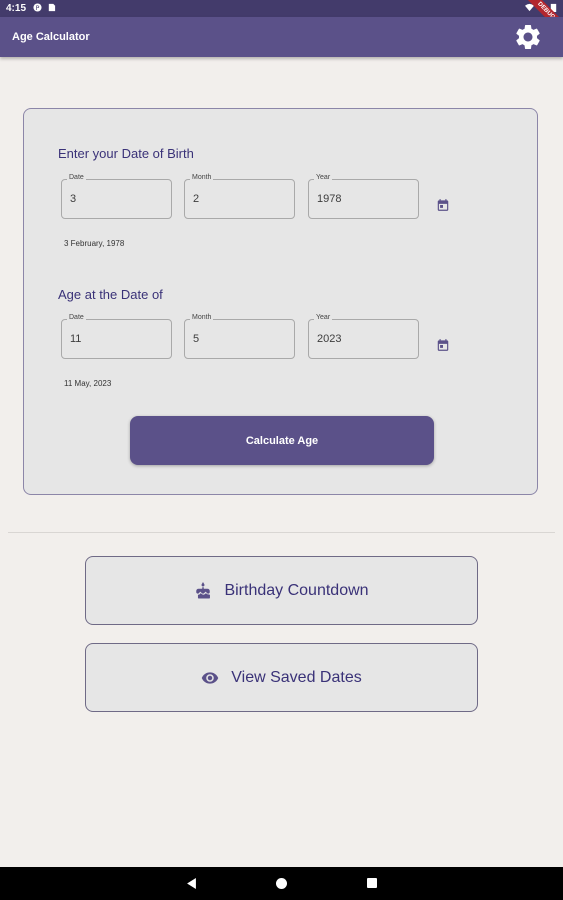  I want to click on target-date-field: Date 11, so click(116, 336).